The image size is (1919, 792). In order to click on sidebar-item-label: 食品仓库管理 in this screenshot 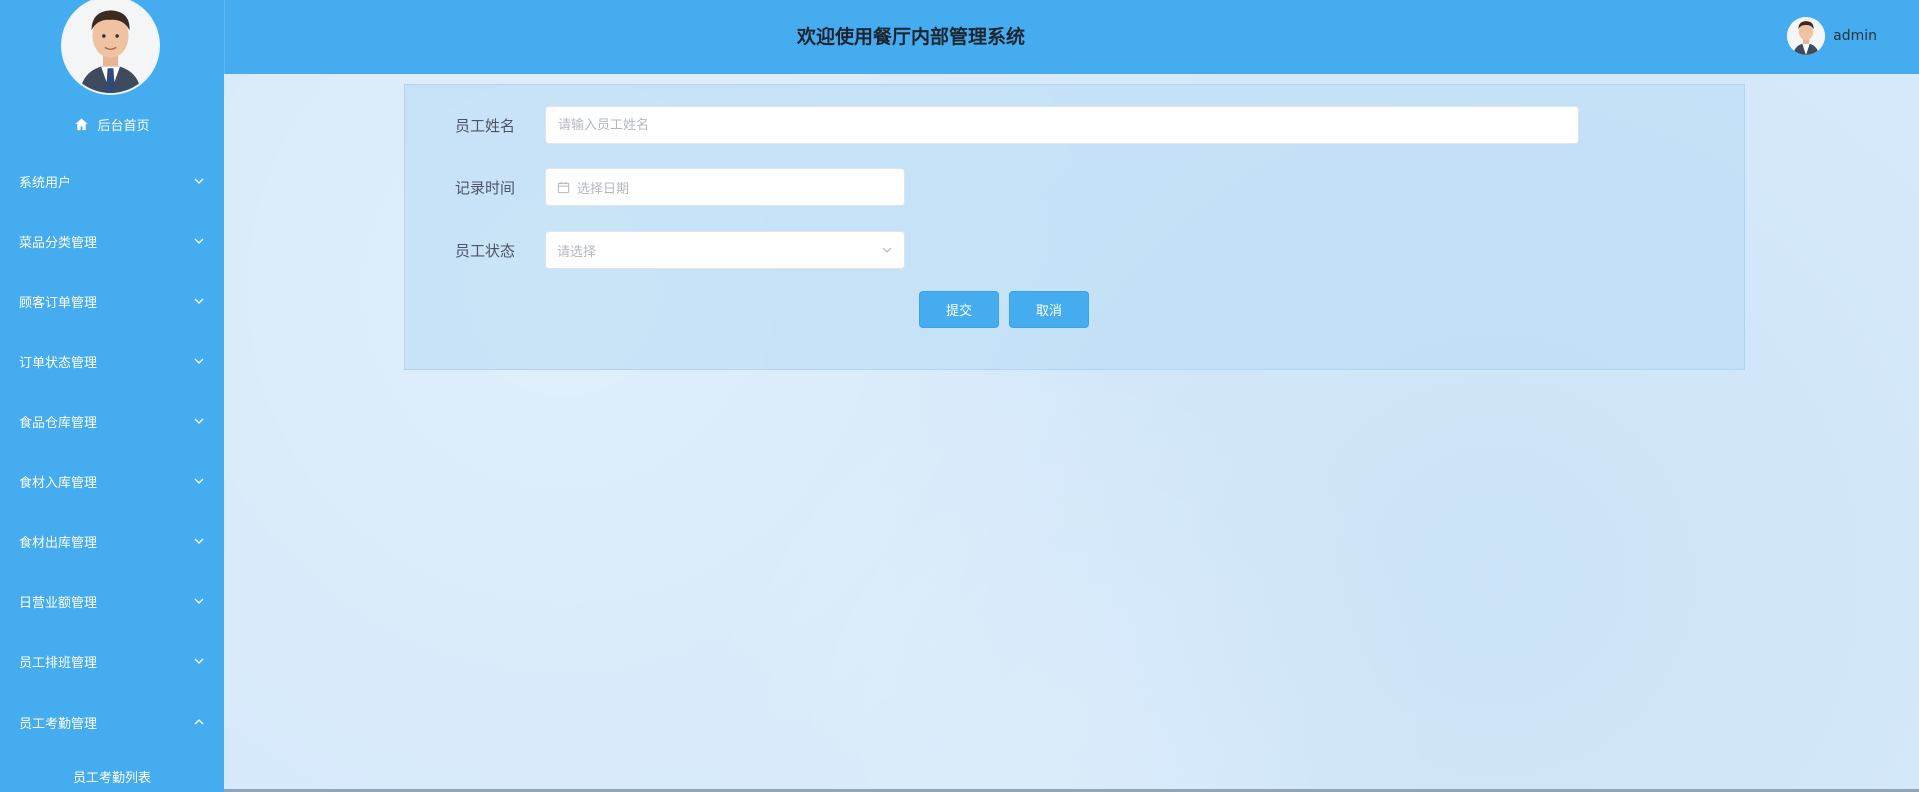, I will do `click(58, 423)`.